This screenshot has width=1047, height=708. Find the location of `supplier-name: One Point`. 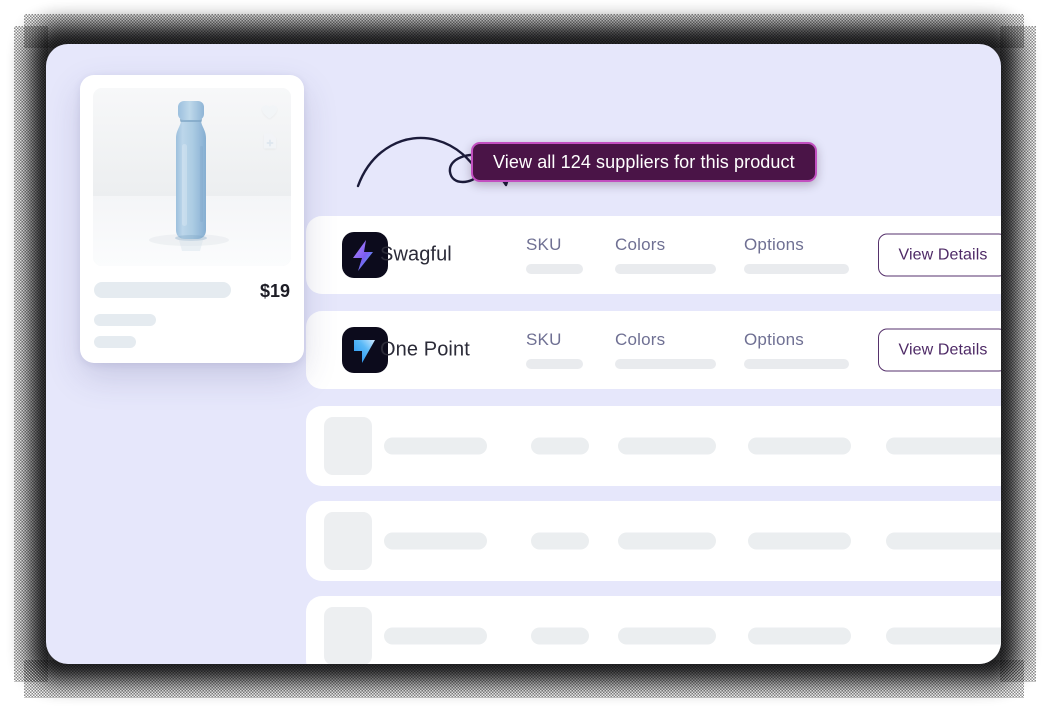

supplier-name: One Point is located at coordinates (425, 349).